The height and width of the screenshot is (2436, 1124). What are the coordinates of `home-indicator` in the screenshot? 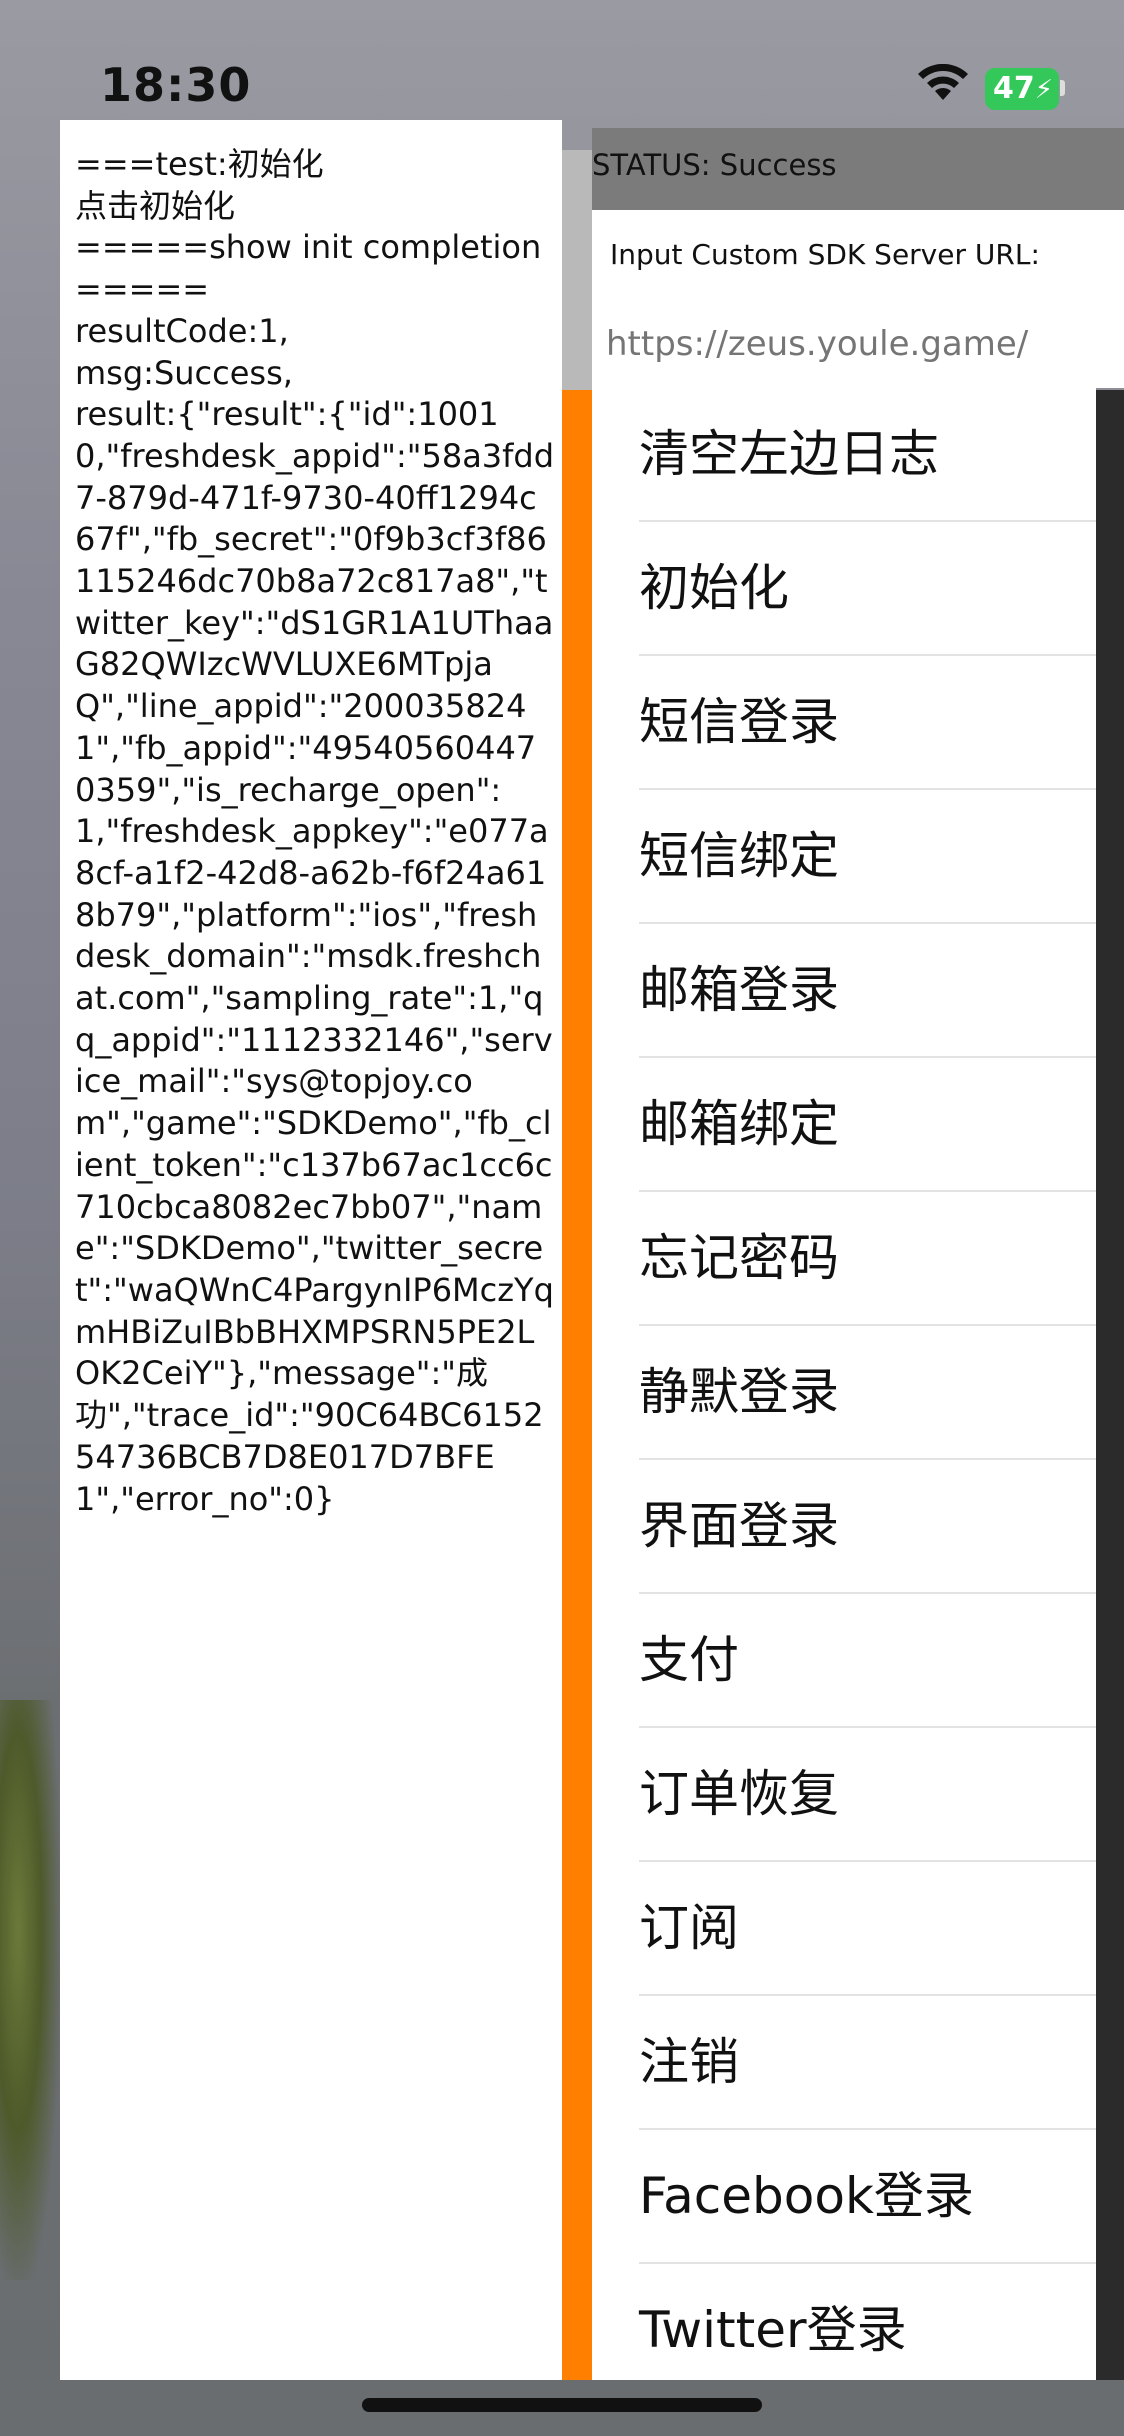 It's located at (562, 2405).